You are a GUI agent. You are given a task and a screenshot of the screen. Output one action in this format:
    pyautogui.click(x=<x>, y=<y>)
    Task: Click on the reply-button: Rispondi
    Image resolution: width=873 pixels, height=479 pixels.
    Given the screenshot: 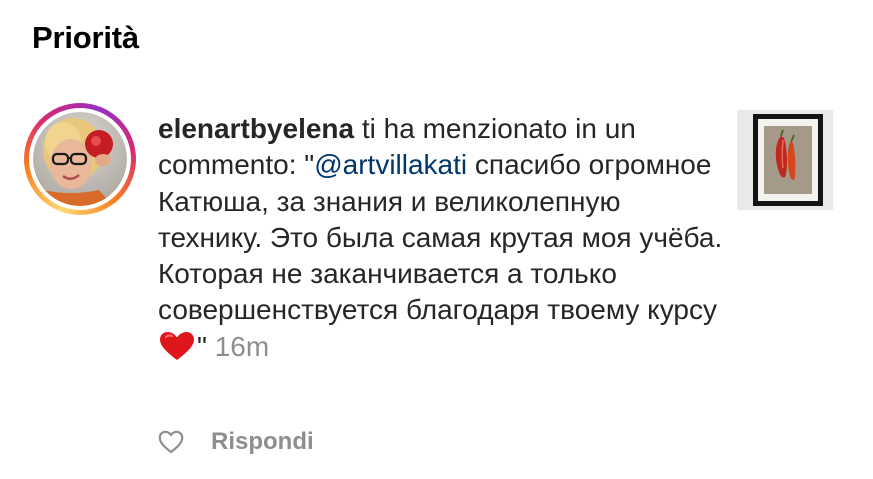 What is the action you would take?
    pyautogui.click(x=262, y=442)
    